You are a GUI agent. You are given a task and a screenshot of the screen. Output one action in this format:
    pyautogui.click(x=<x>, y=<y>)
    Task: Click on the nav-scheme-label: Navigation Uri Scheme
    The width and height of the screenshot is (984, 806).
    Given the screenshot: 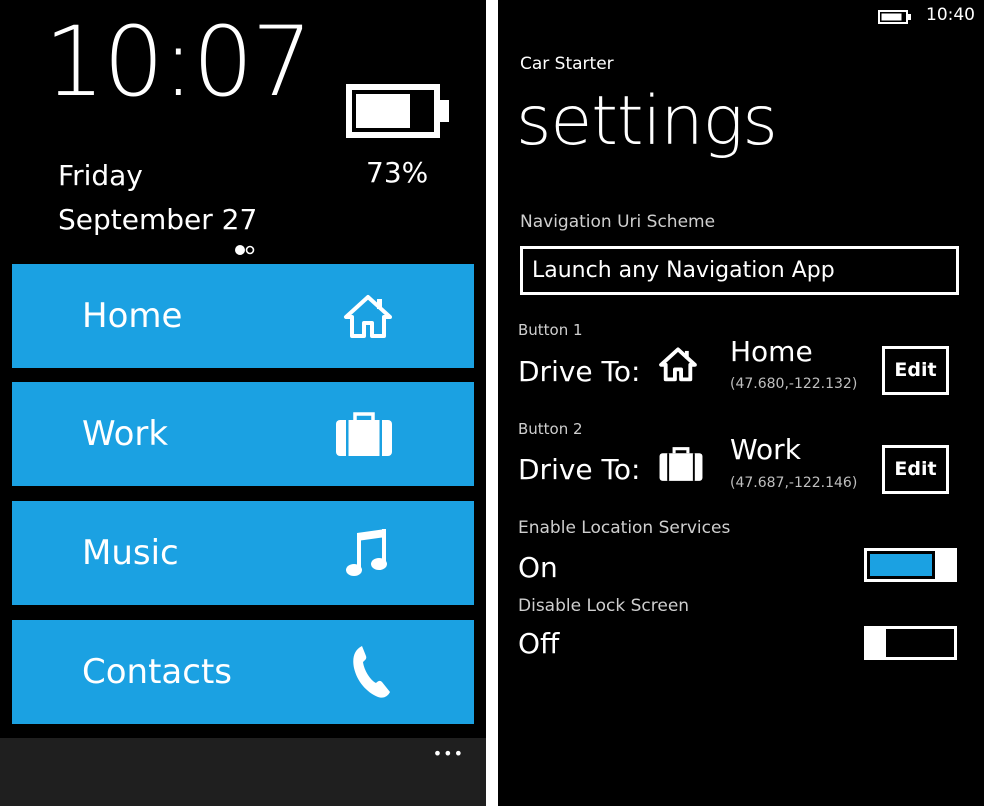 What is the action you would take?
    pyautogui.click(x=618, y=222)
    